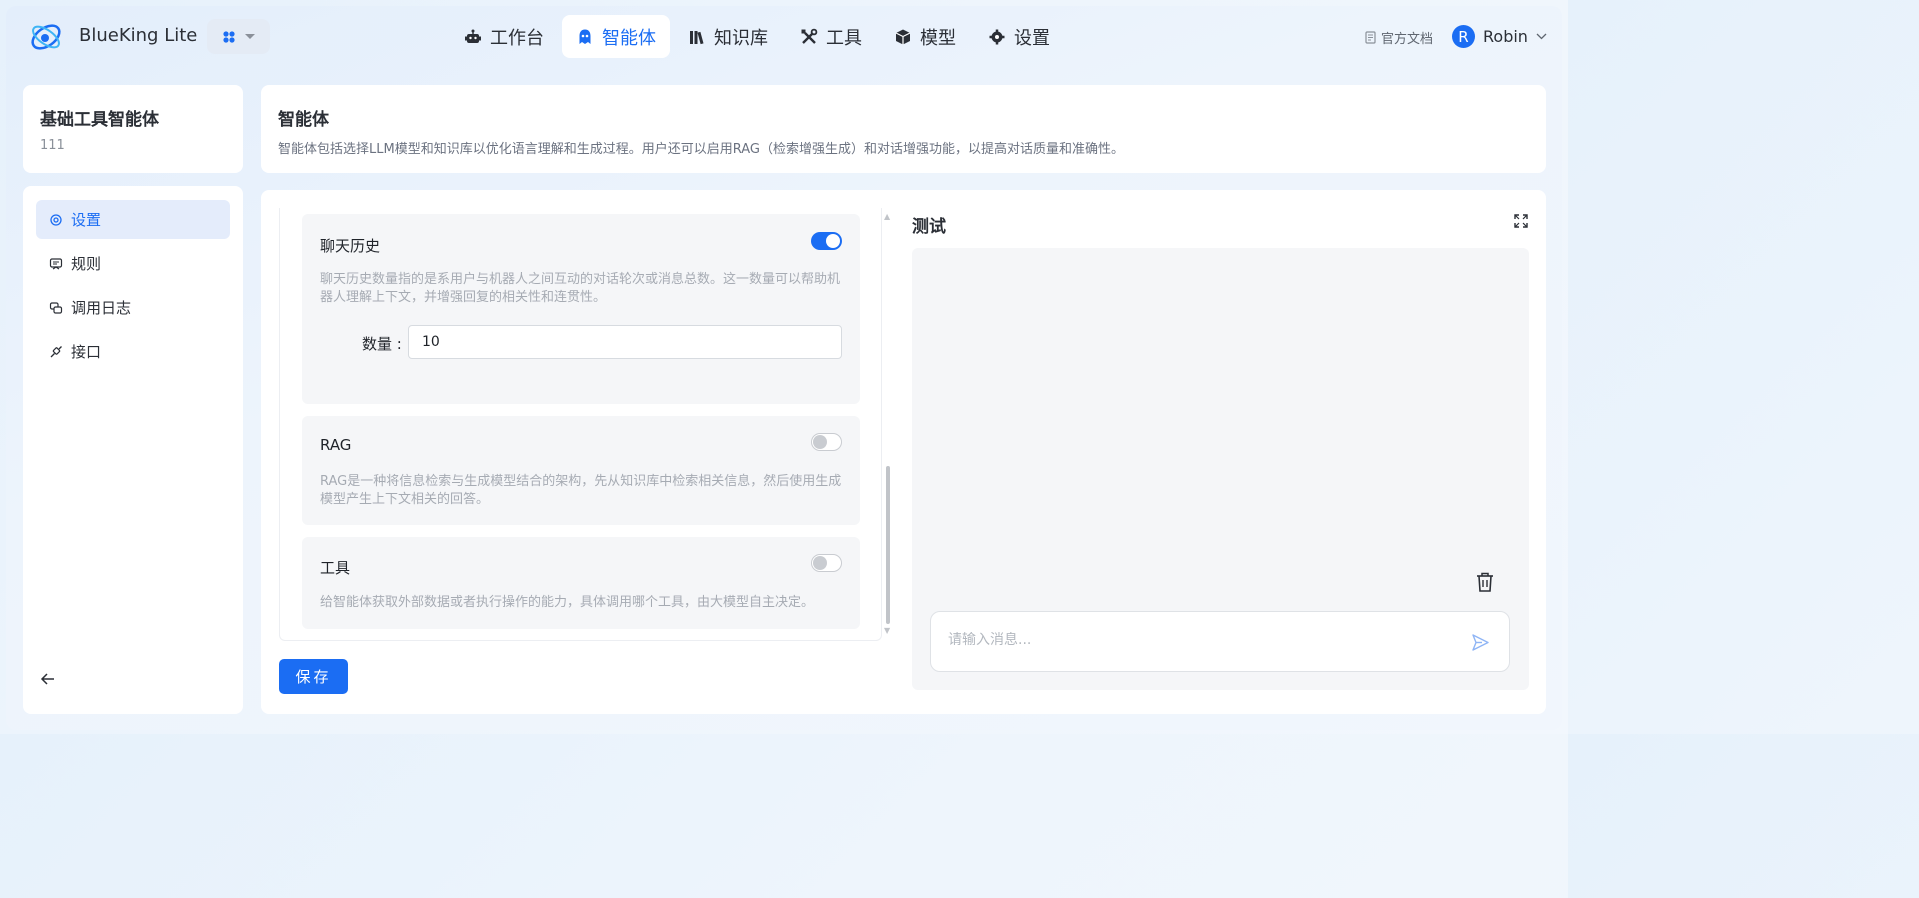 The image size is (1919, 898). I want to click on caret-down-icon, so click(249, 36).